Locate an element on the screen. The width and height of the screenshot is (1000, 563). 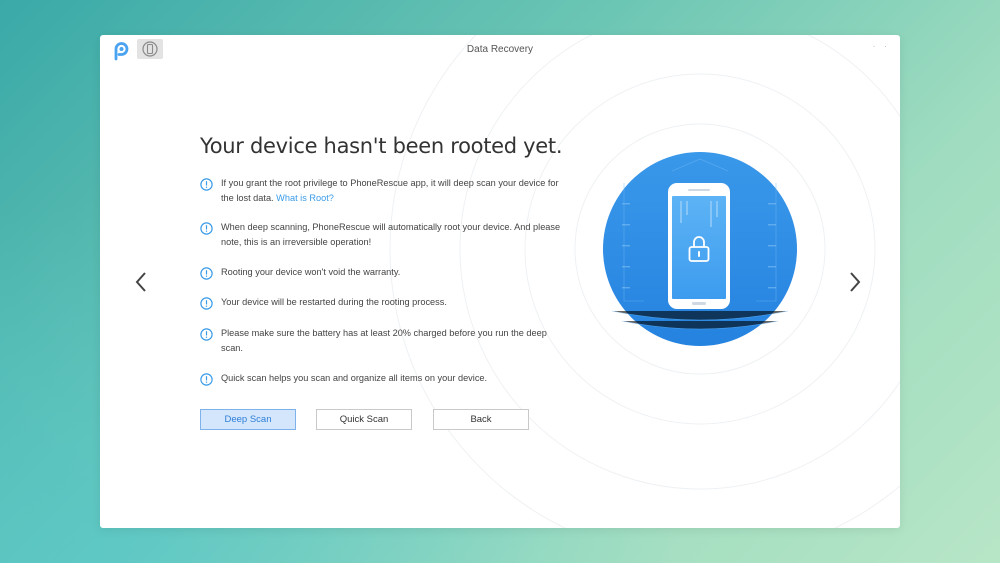
title-bar: Data Recovery · · is located at coordinates (500, 50).